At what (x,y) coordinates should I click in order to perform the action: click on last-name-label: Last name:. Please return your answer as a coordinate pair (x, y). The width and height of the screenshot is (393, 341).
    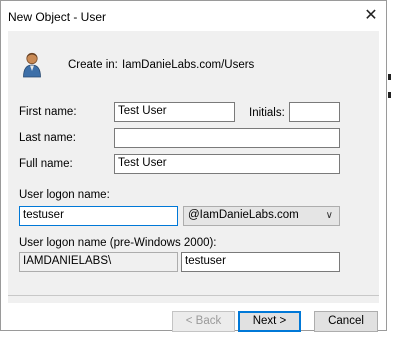
    Looking at the image, I should click on (47, 138).